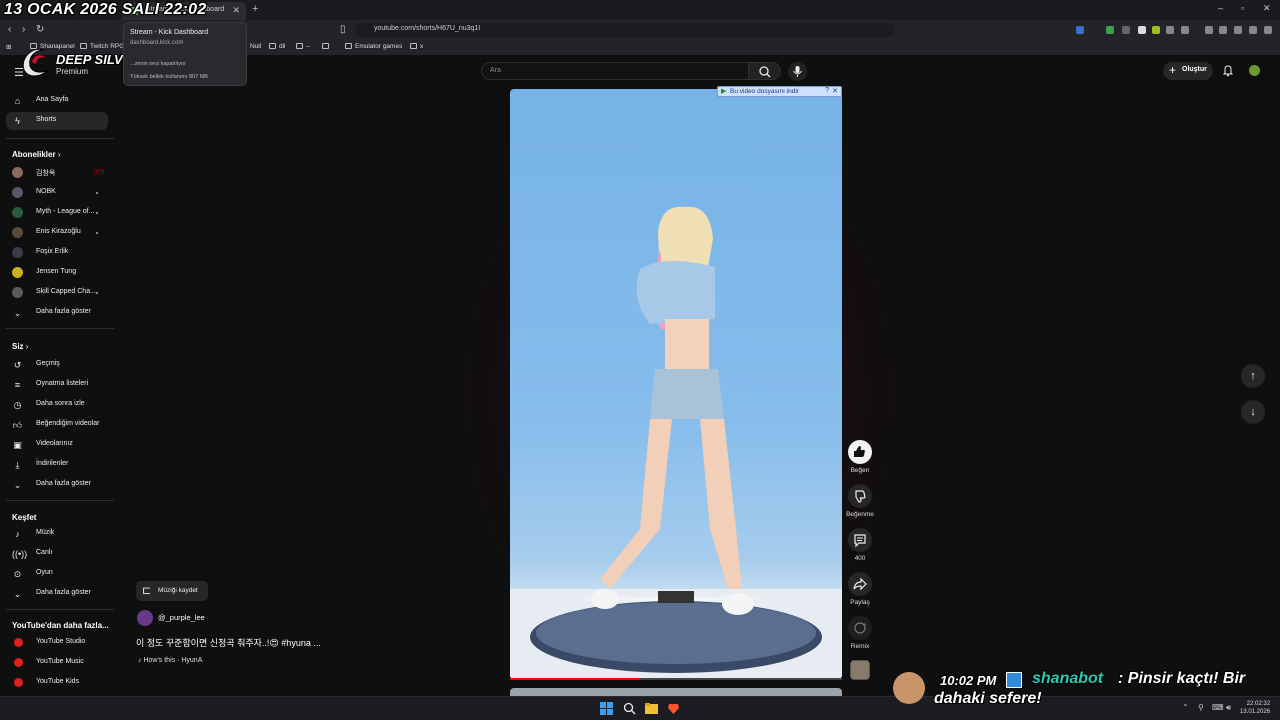 Image resolution: width=1280 pixels, height=720 pixels. What do you see at coordinates (23, 29) in the screenshot?
I see `forward-icon: ›` at bounding box center [23, 29].